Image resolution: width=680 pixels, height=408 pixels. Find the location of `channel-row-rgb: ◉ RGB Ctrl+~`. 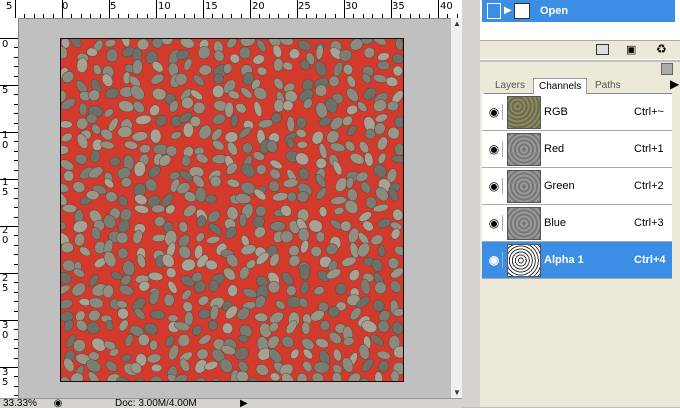

channel-row-rgb: ◉ RGB Ctrl+~ is located at coordinates (577, 112).